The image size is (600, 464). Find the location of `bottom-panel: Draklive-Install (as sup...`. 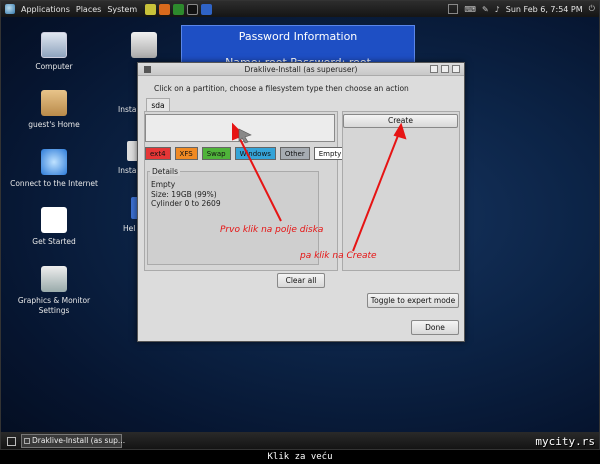

bottom-panel: Draklive-Install (as sup... is located at coordinates (300, 440).